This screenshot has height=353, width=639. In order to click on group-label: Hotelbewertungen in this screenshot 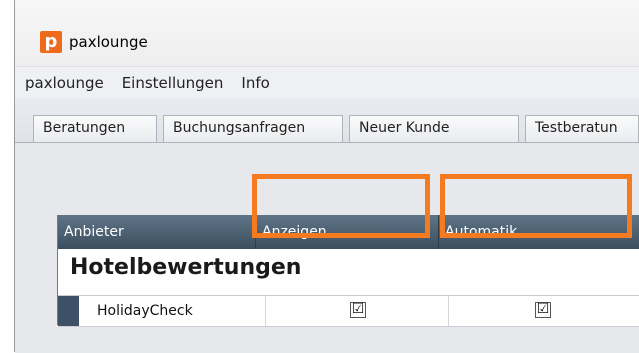, I will do `click(186, 267)`.